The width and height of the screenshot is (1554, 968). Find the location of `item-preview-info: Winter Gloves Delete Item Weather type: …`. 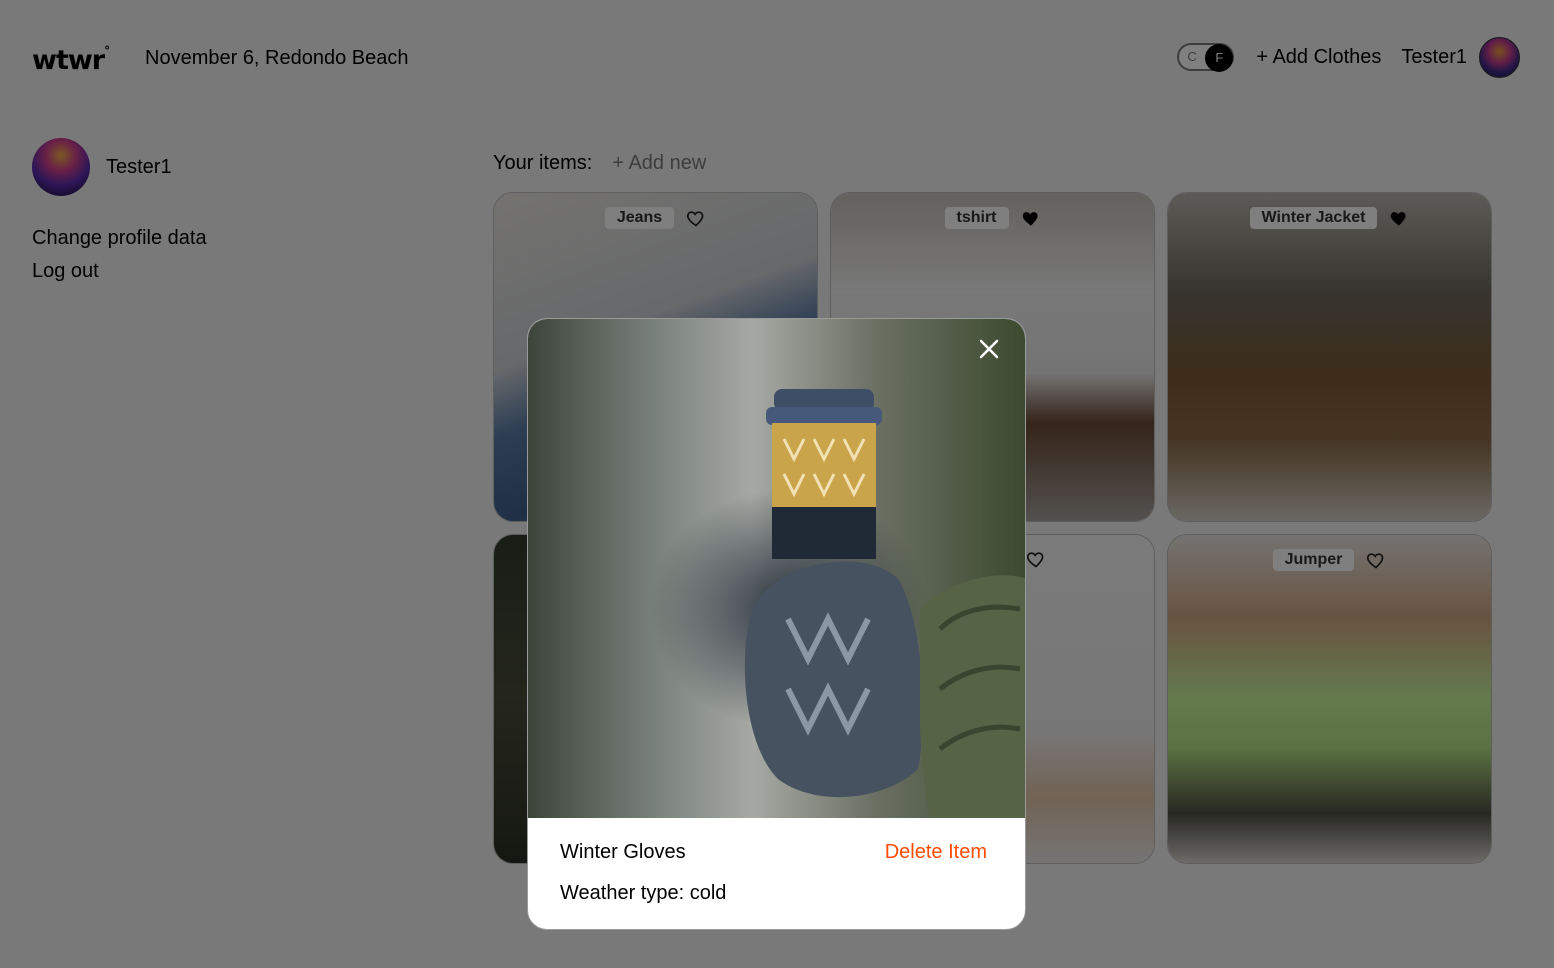

item-preview-info: Winter Gloves Delete Item Weather type: … is located at coordinates (773, 872).